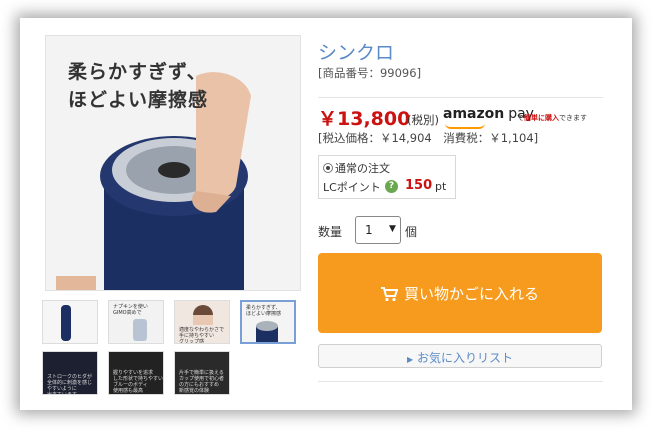 This screenshot has height=434, width=660. What do you see at coordinates (70, 373) in the screenshot?
I see `thumbnail-5: ストロークのヒダが 全体的に刺激を感じ やすいように 出来ています` at bounding box center [70, 373].